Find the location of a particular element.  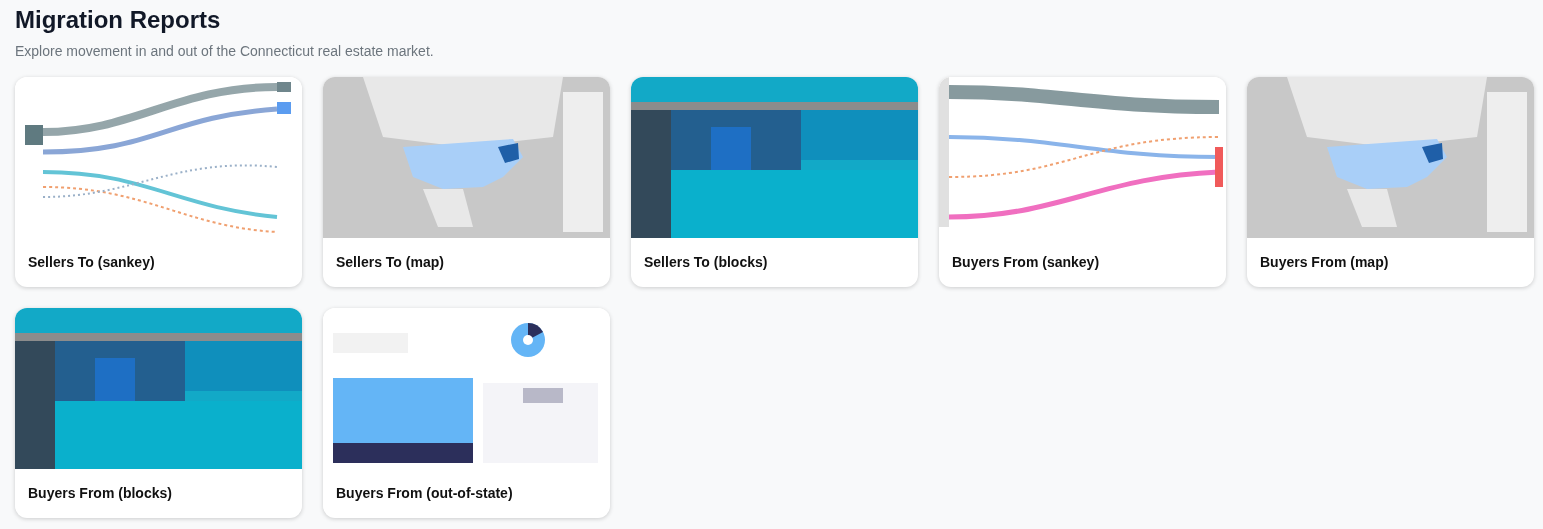

report-card: Buyers From (blocks) is located at coordinates (158, 413).